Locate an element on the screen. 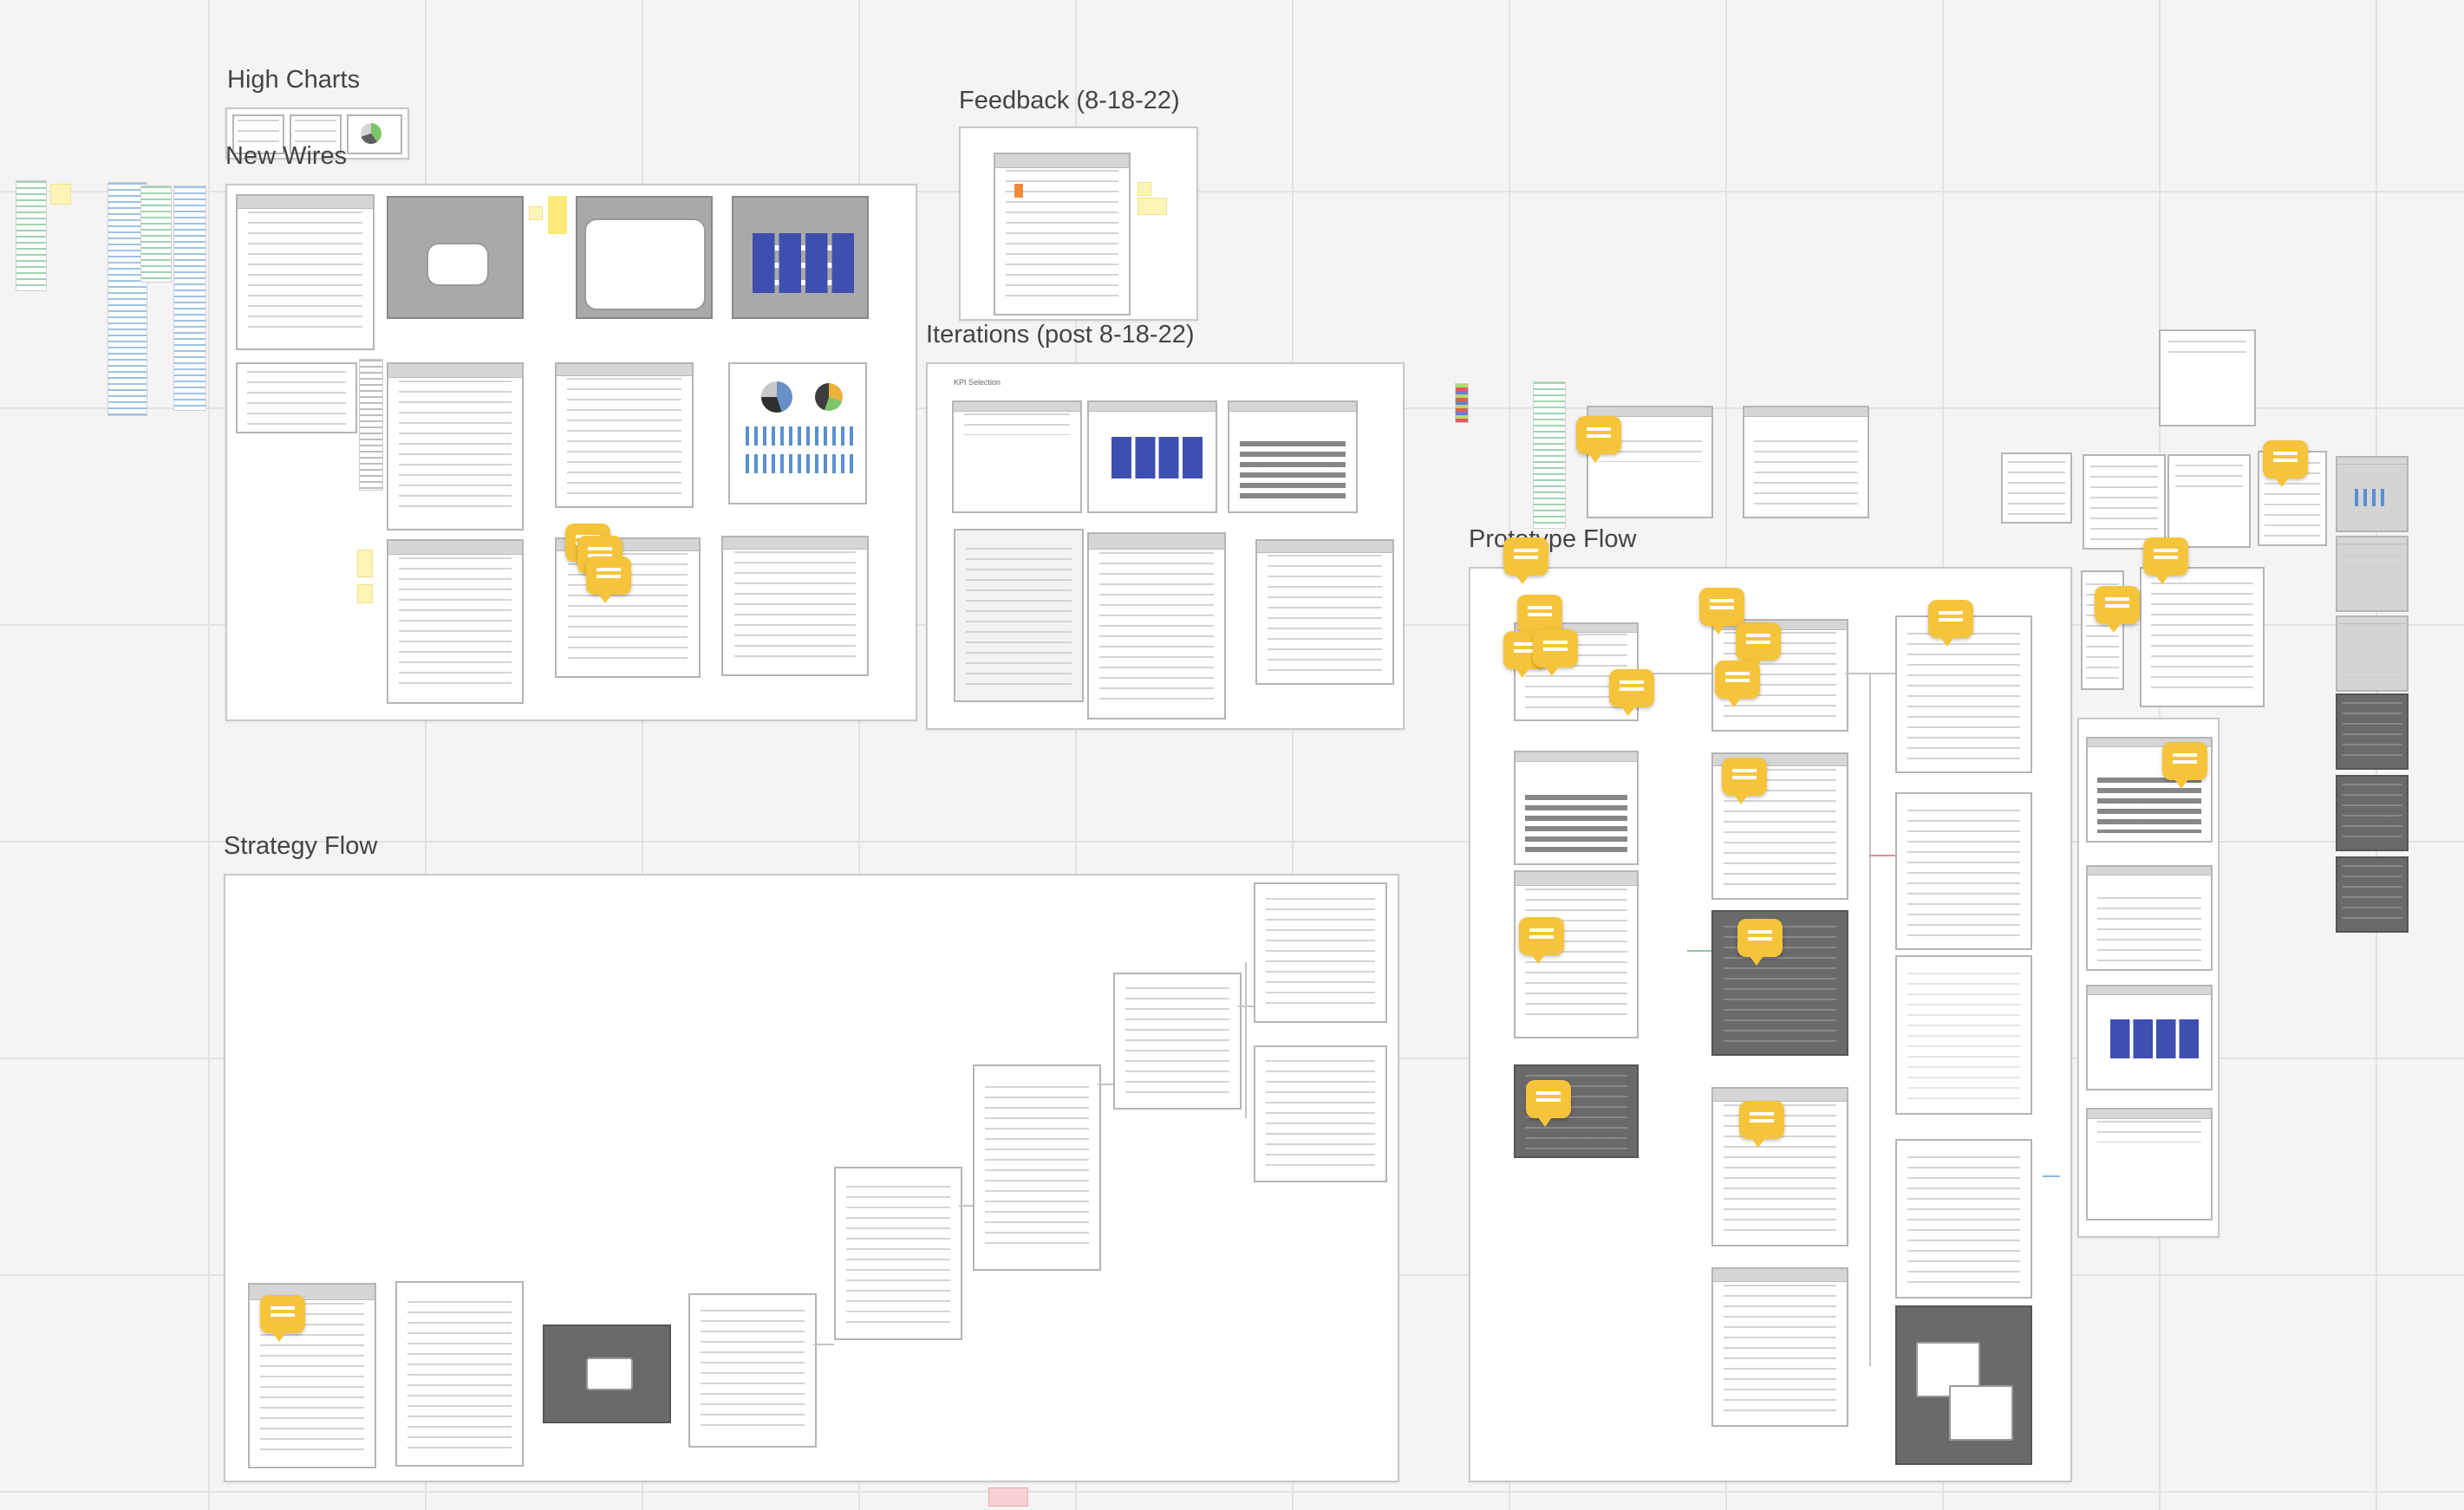  frame-title-feedback: Feedback (8-18-22) is located at coordinates (1069, 101).